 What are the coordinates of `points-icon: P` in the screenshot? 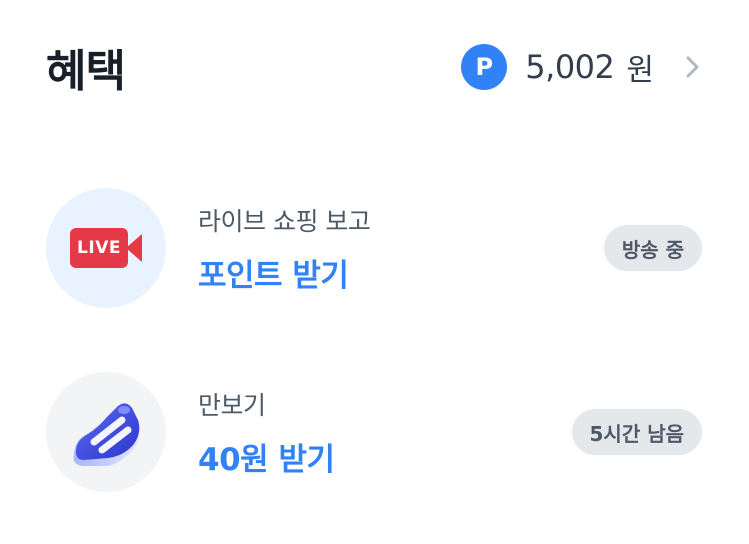 It's located at (484, 67).